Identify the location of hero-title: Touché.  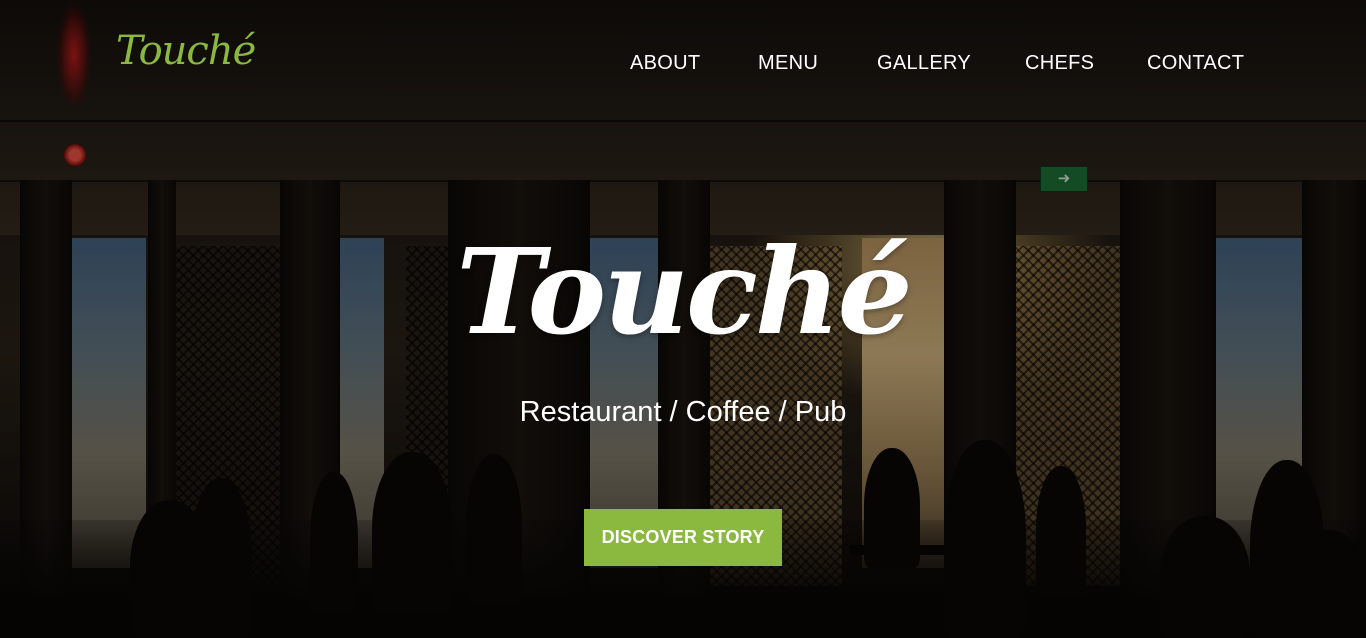
(684, 291).